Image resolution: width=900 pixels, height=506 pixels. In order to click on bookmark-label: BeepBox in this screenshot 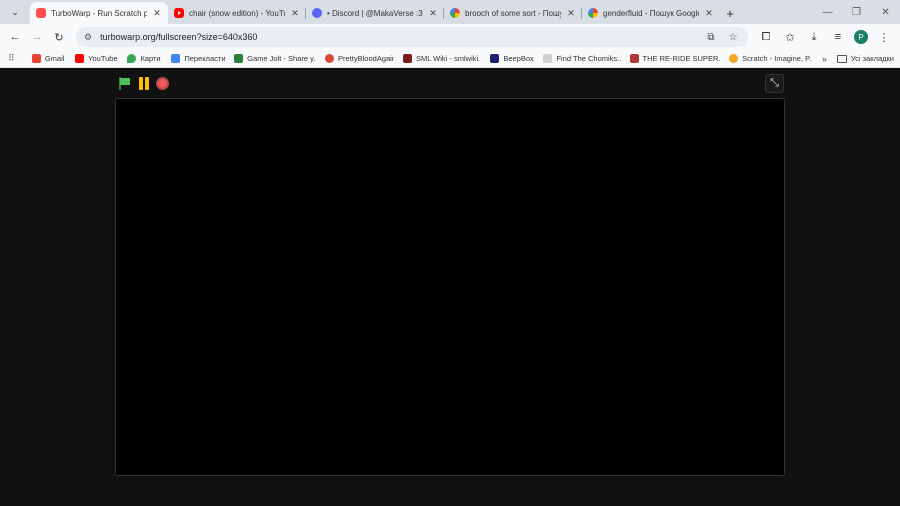, I will do `click(518, 58)`.